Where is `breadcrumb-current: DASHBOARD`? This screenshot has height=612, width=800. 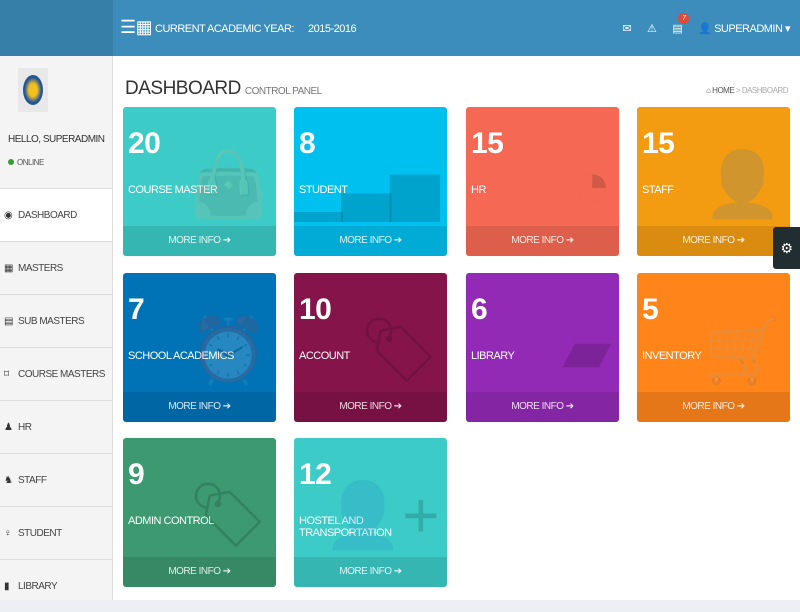
breadcrumb-current: DASHBOARD is located at coordinates (765, 90).